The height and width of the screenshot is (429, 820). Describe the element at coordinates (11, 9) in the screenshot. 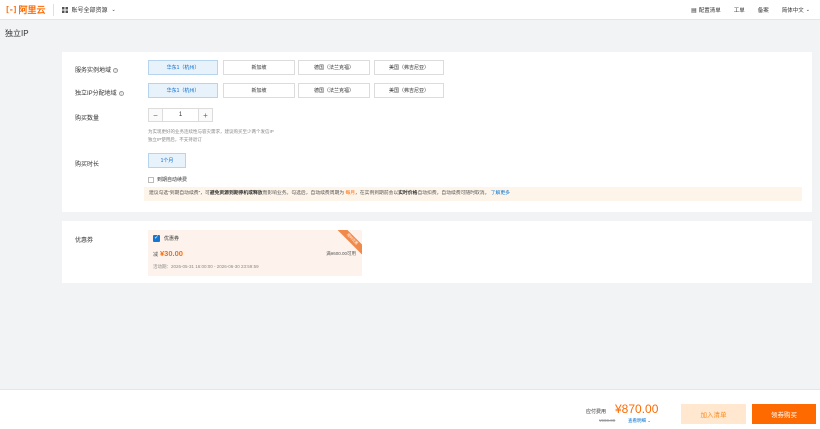

I see `logo-mark: [-]` at that location.